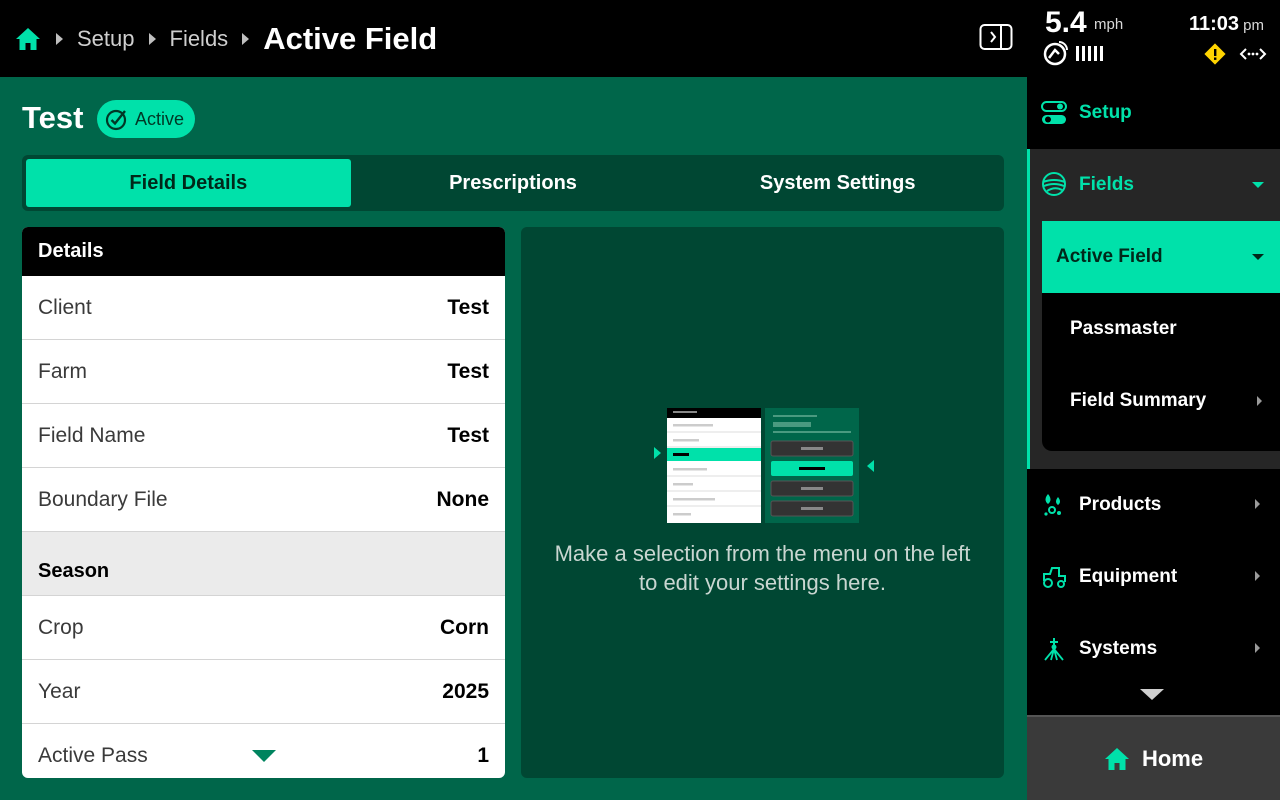 This screenshot has width=1280, height=800. What do you see at coordinates (996, 37) in the screenshot?
I see `panel-toggle-icon` at bounding box center [996, 37].